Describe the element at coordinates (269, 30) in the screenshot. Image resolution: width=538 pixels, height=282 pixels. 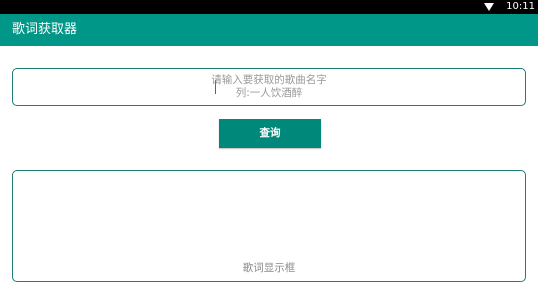
I see `app-bar: 歌词获取器` at that location.